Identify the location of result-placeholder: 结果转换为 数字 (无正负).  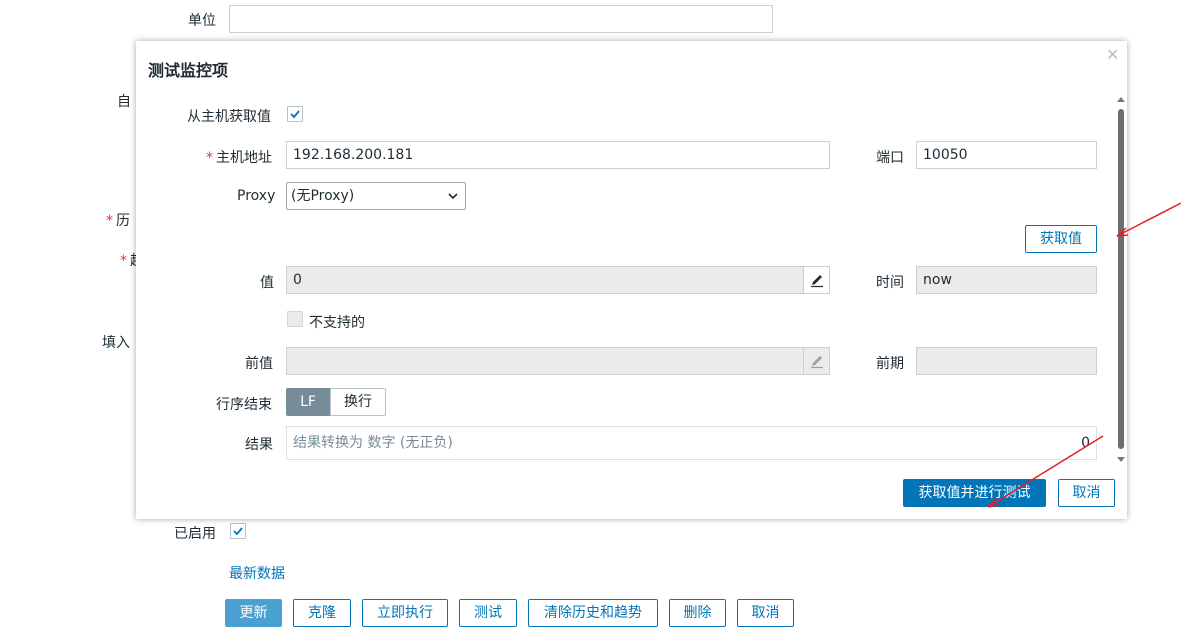
(373, 443).